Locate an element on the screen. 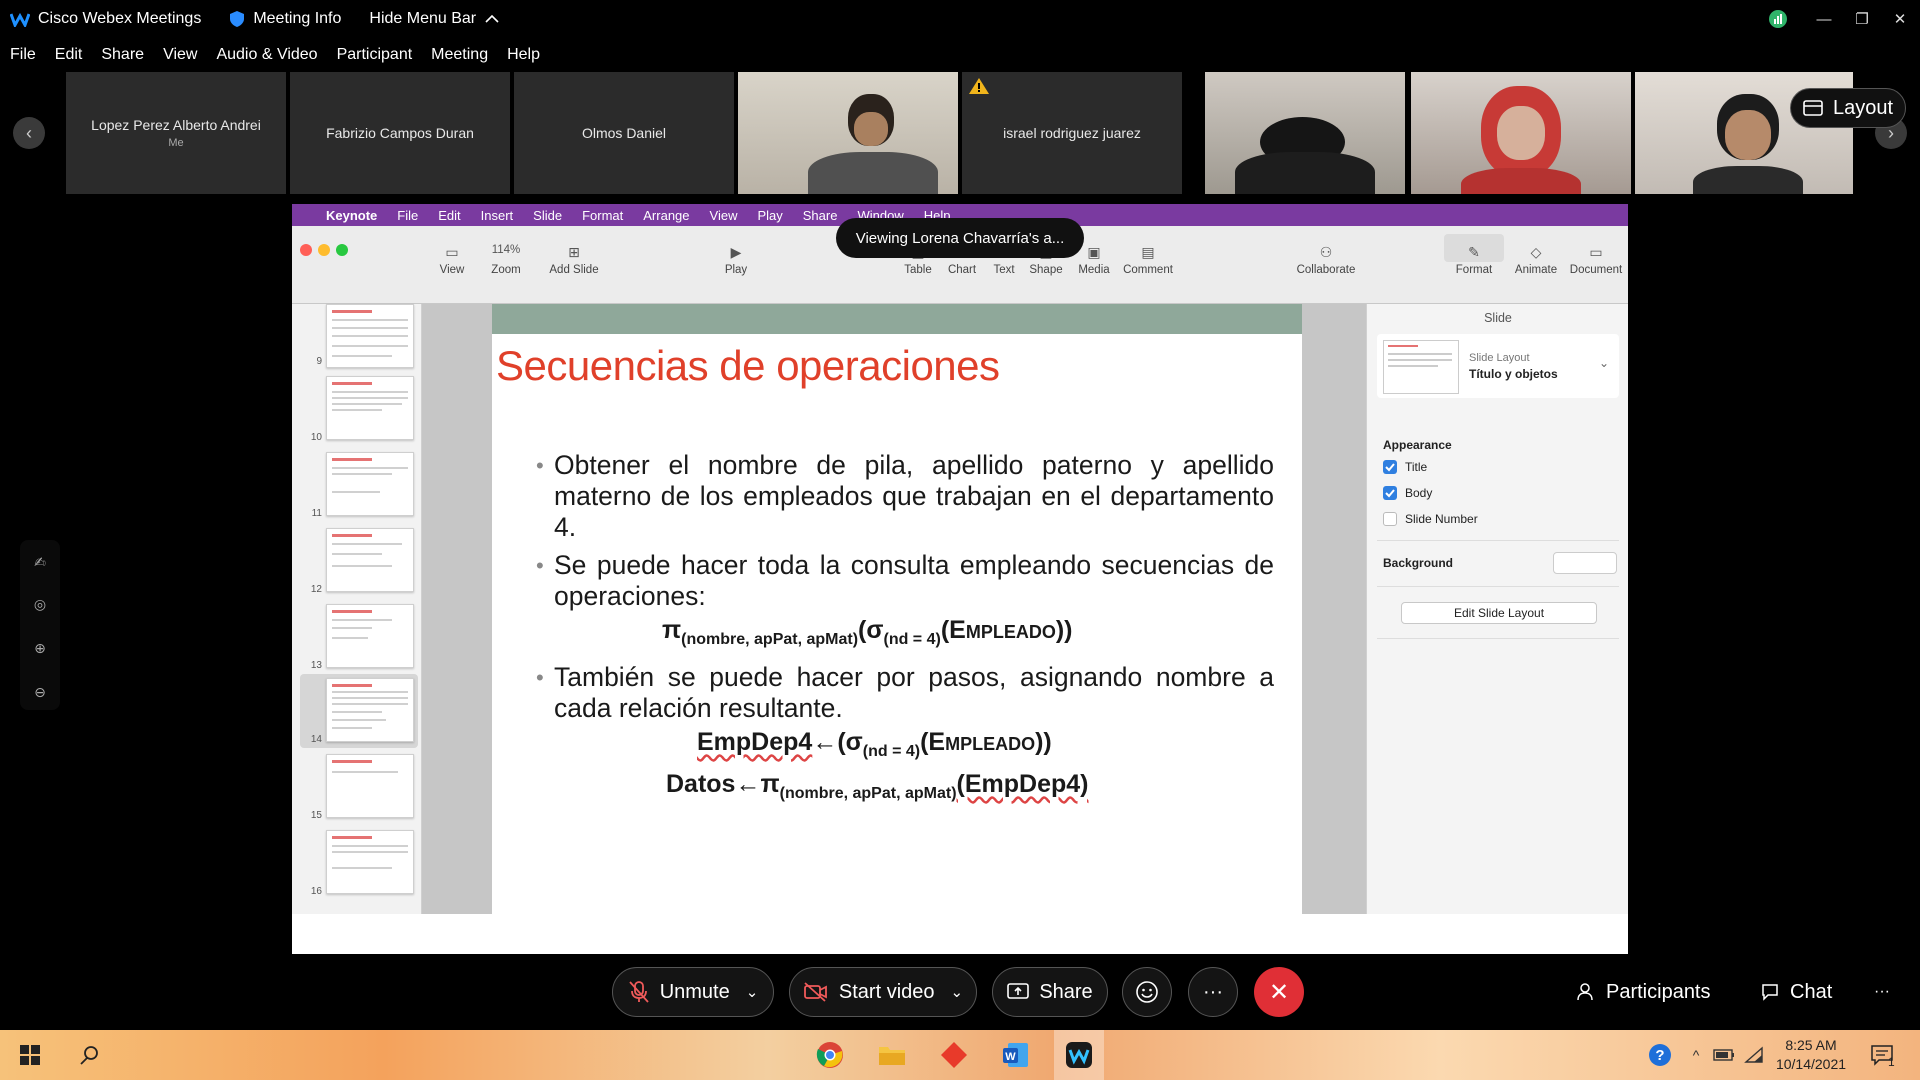  app-icon is located at coordinates (954, 1055).